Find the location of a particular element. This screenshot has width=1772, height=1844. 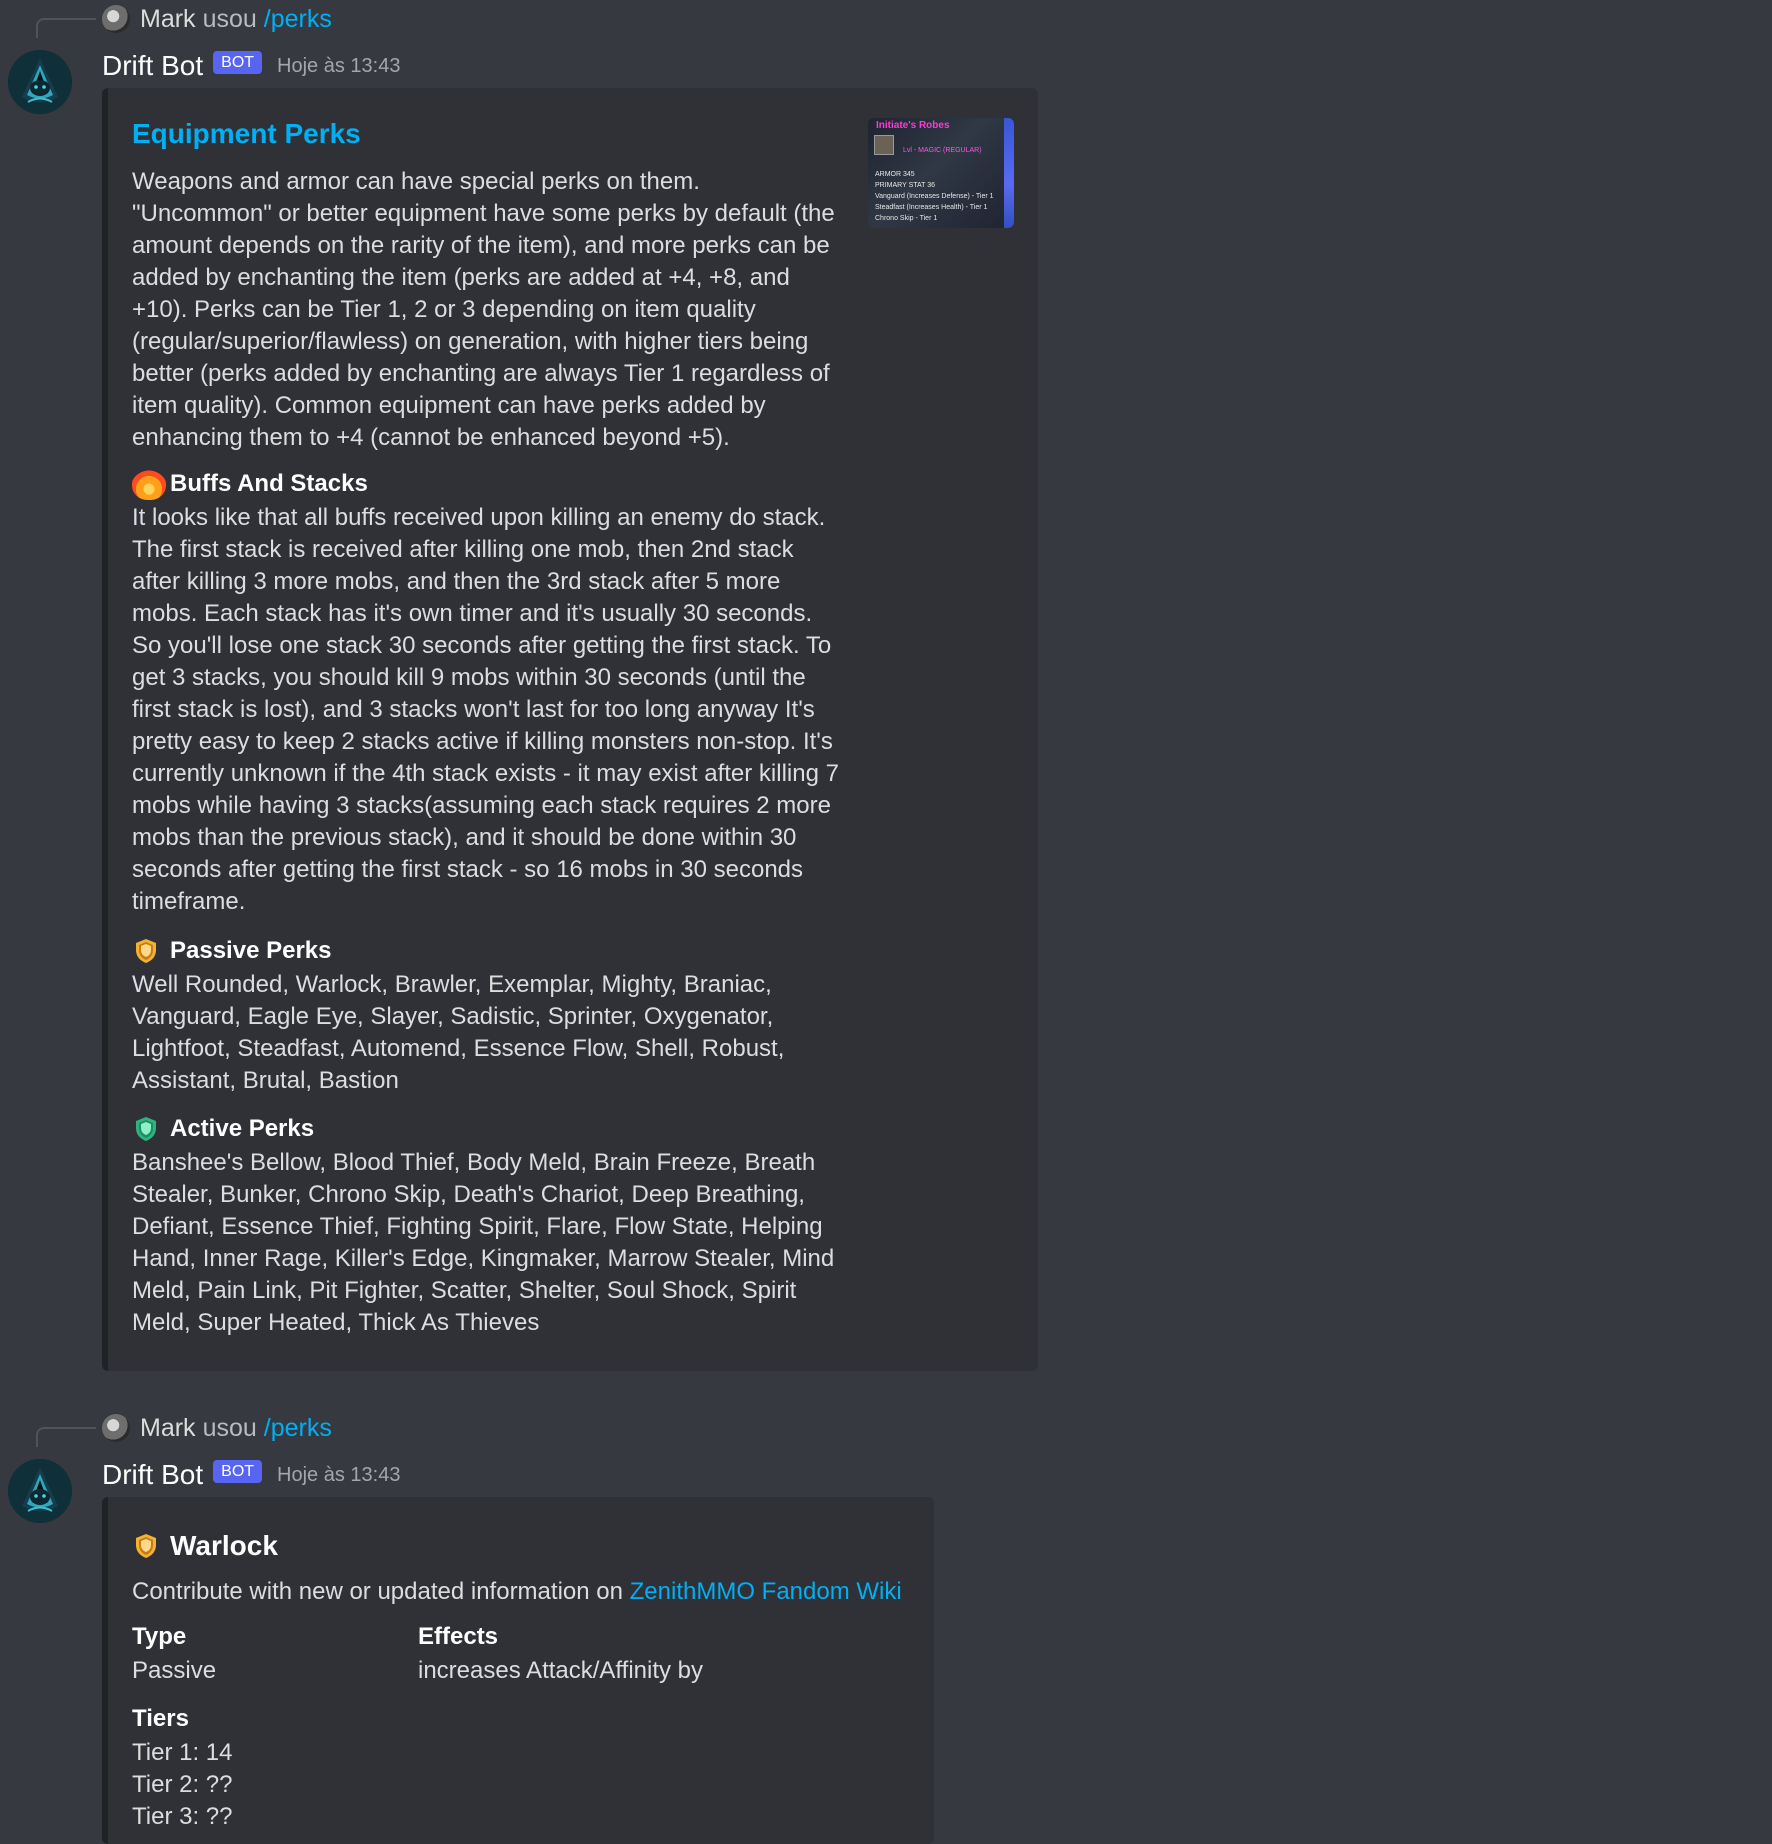

effects-value: increases Attack/Affinity by is located at coordinates (561, 1670).